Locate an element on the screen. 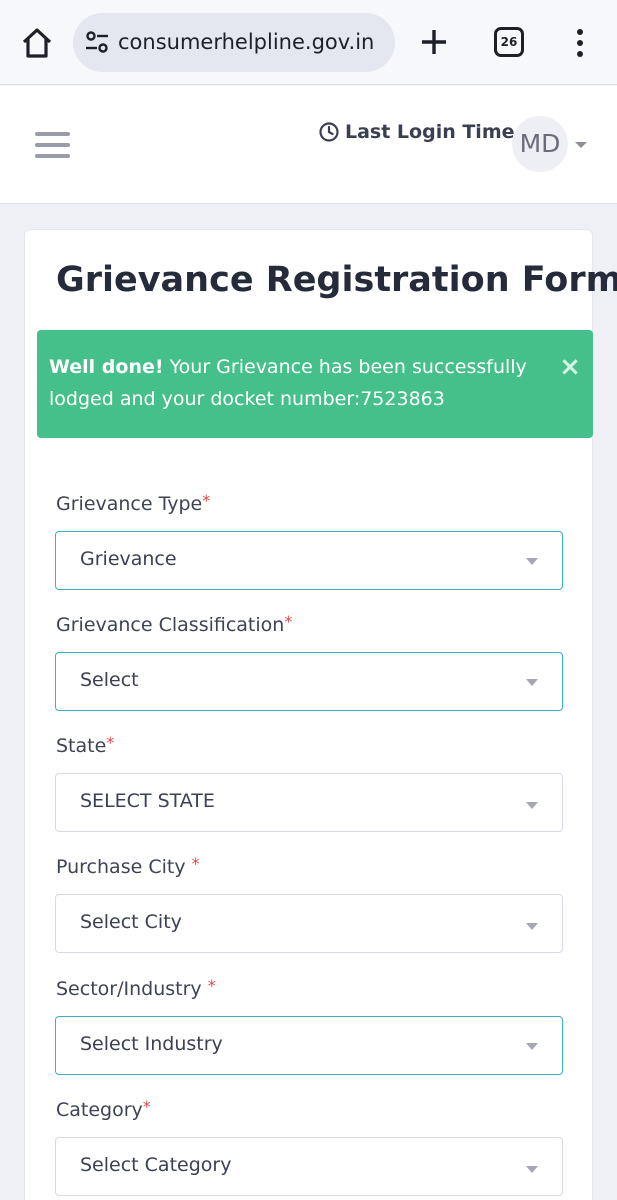 The height and width of the screenshot is (1200, 617). site-settings-icon is located at coordinates (97, 42).